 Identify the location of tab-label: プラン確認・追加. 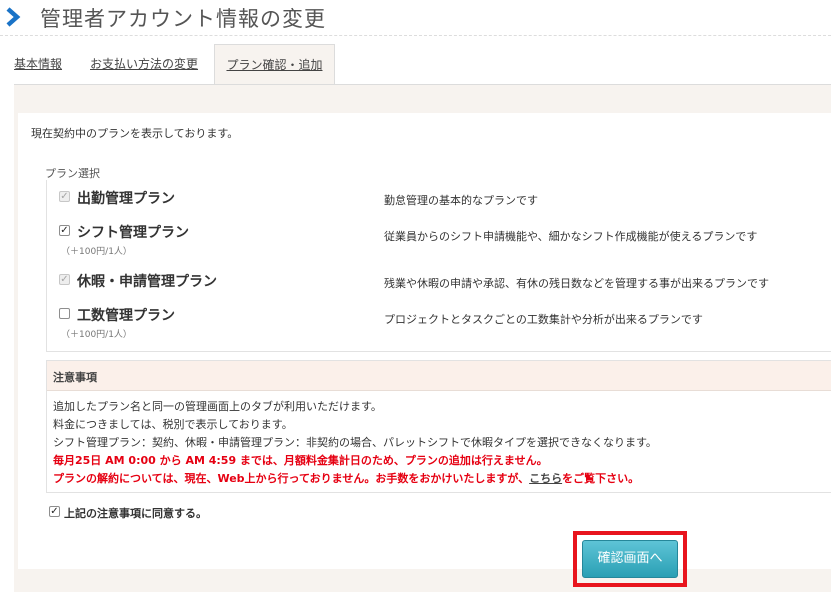
(274, 65).